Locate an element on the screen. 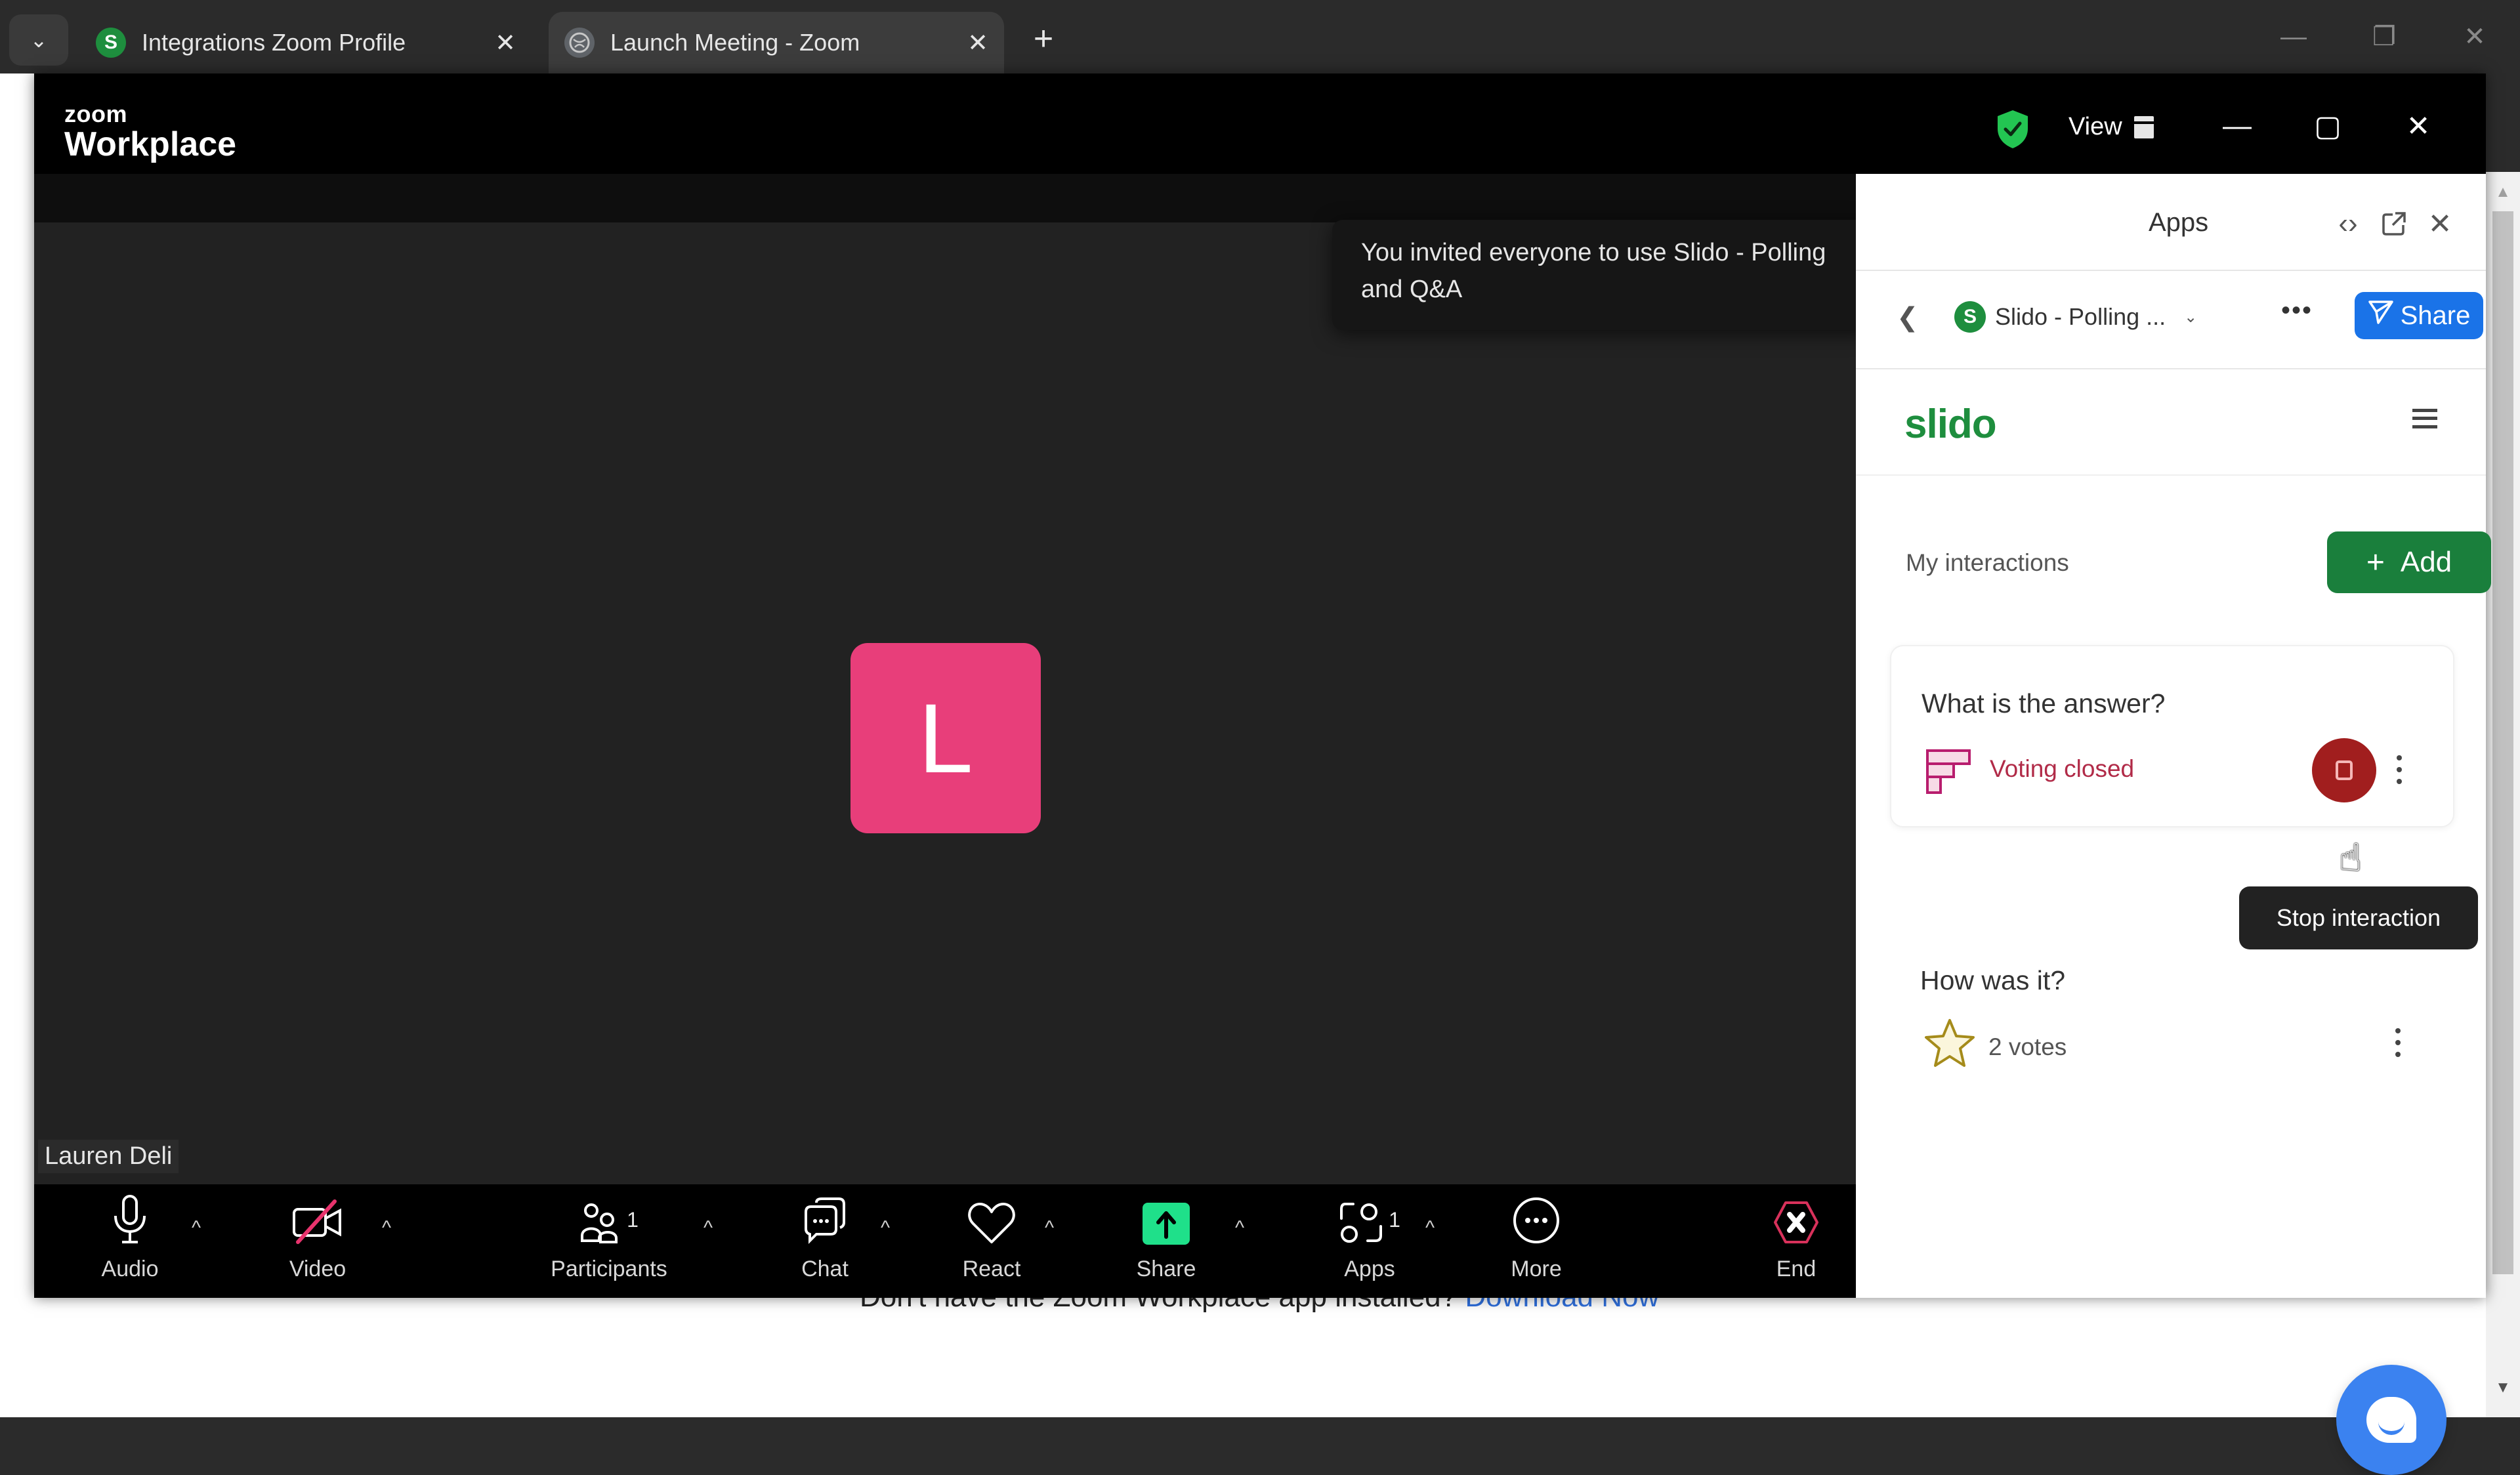 The height and width of the screenshot is (1475, 2520). interaction-question: What is the answer? is located at coordinates (2044, 703).